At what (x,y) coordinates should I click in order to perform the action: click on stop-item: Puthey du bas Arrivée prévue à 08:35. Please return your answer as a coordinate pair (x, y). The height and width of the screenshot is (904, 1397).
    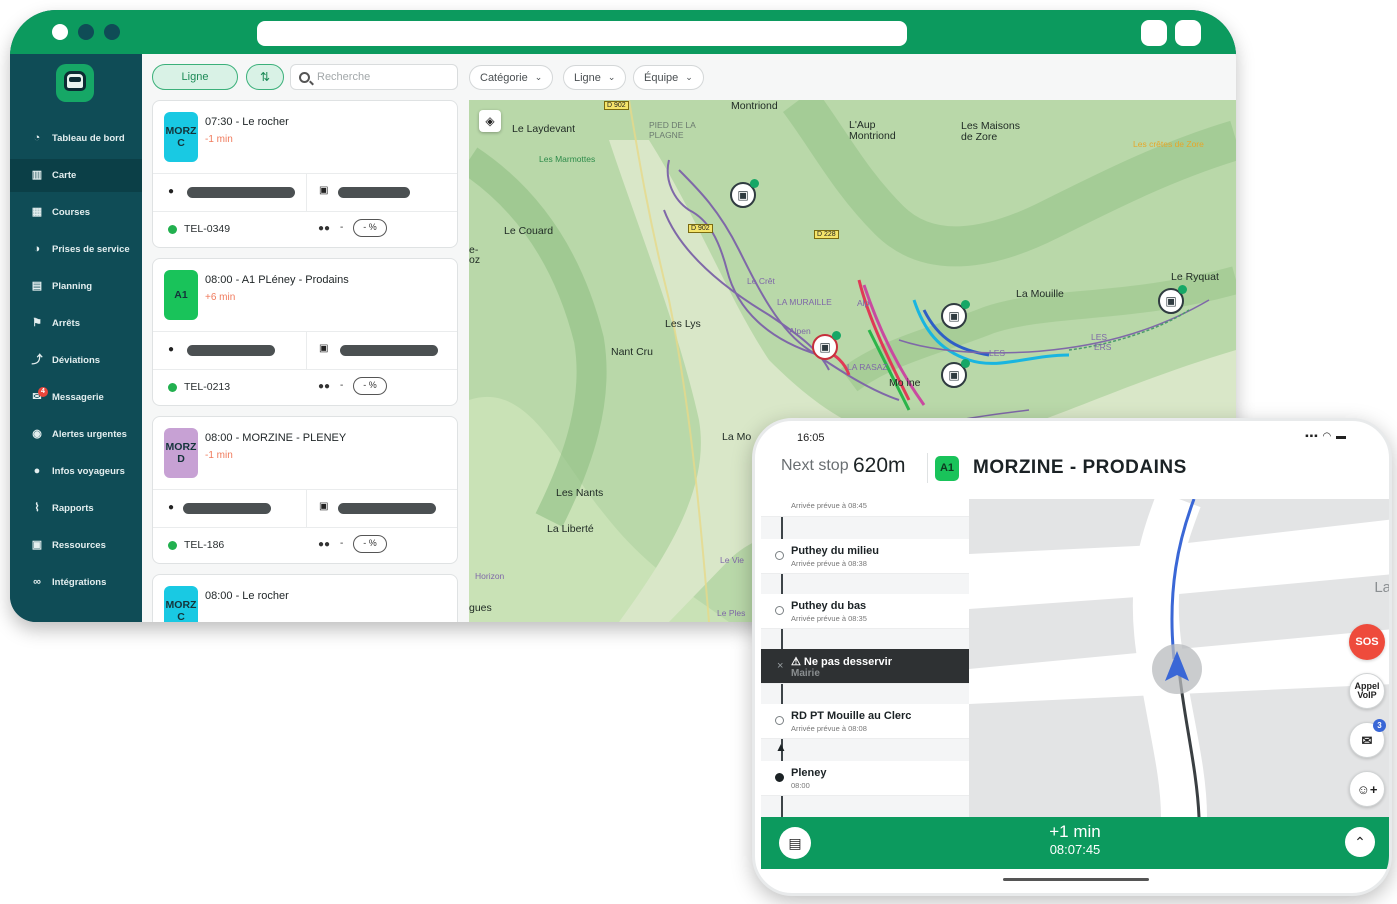
    Looking at the image, I should click on (865, 611).